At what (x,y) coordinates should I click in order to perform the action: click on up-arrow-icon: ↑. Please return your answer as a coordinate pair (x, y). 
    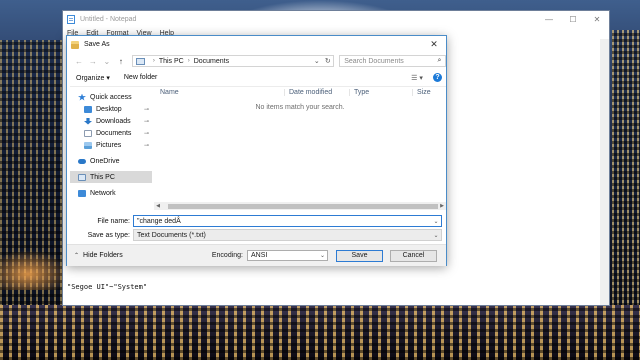
    Looking at the image, I should click on (121, 61).